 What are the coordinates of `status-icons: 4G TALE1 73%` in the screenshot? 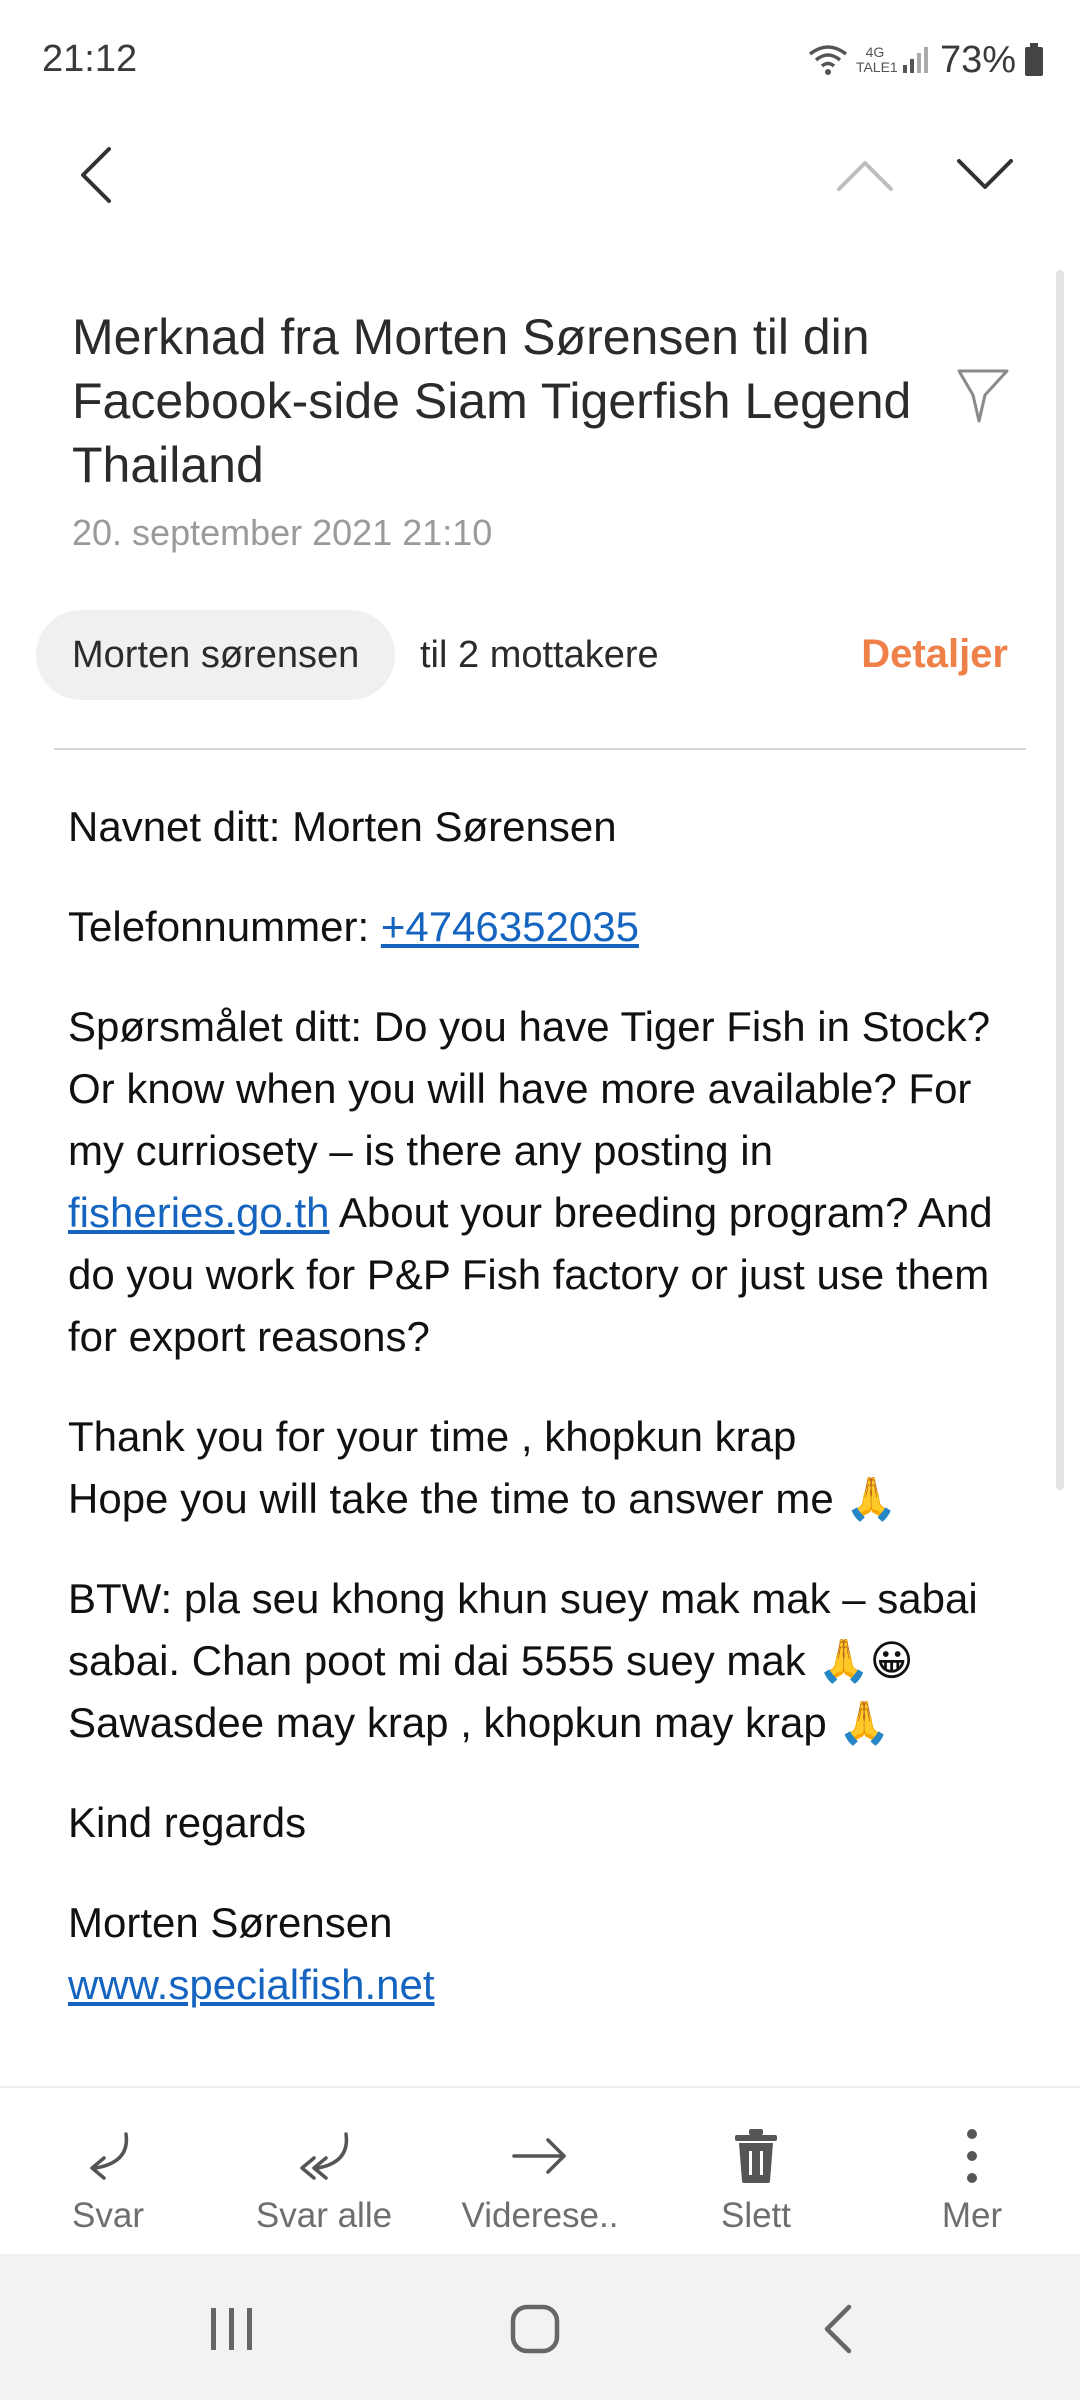 It's located at (926, 60).